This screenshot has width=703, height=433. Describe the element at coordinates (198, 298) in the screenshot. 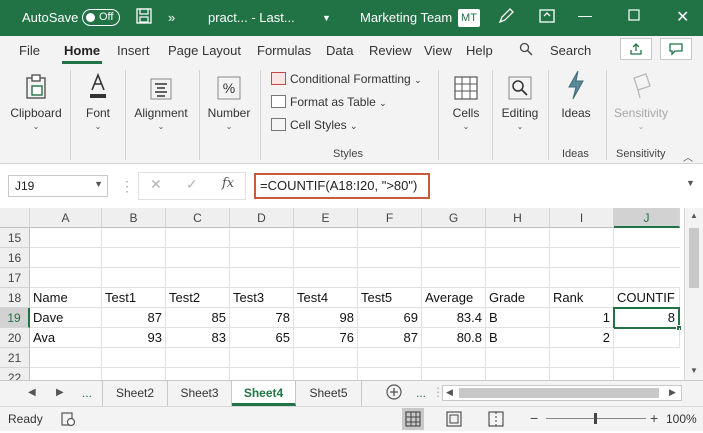

I see `cell-c18: Test2` at that location.